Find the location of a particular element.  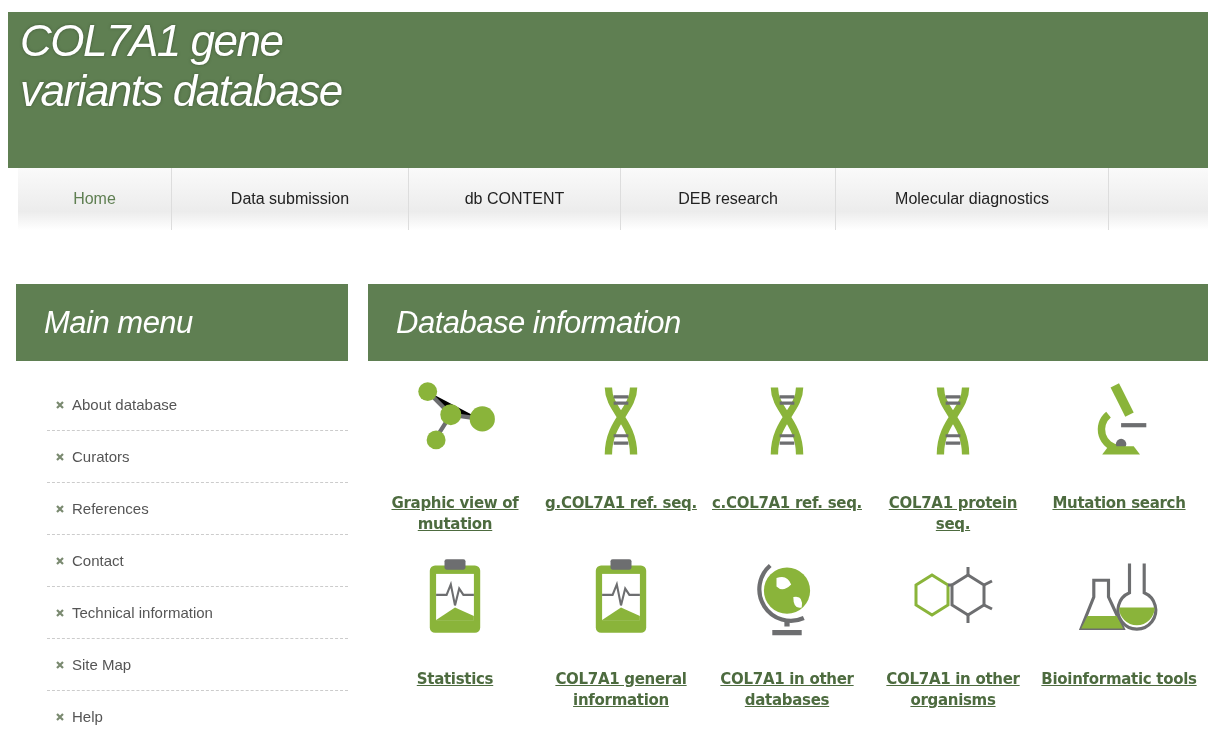

tile-link: COL7A1 in other organisms is located at coordinates (953, 690).